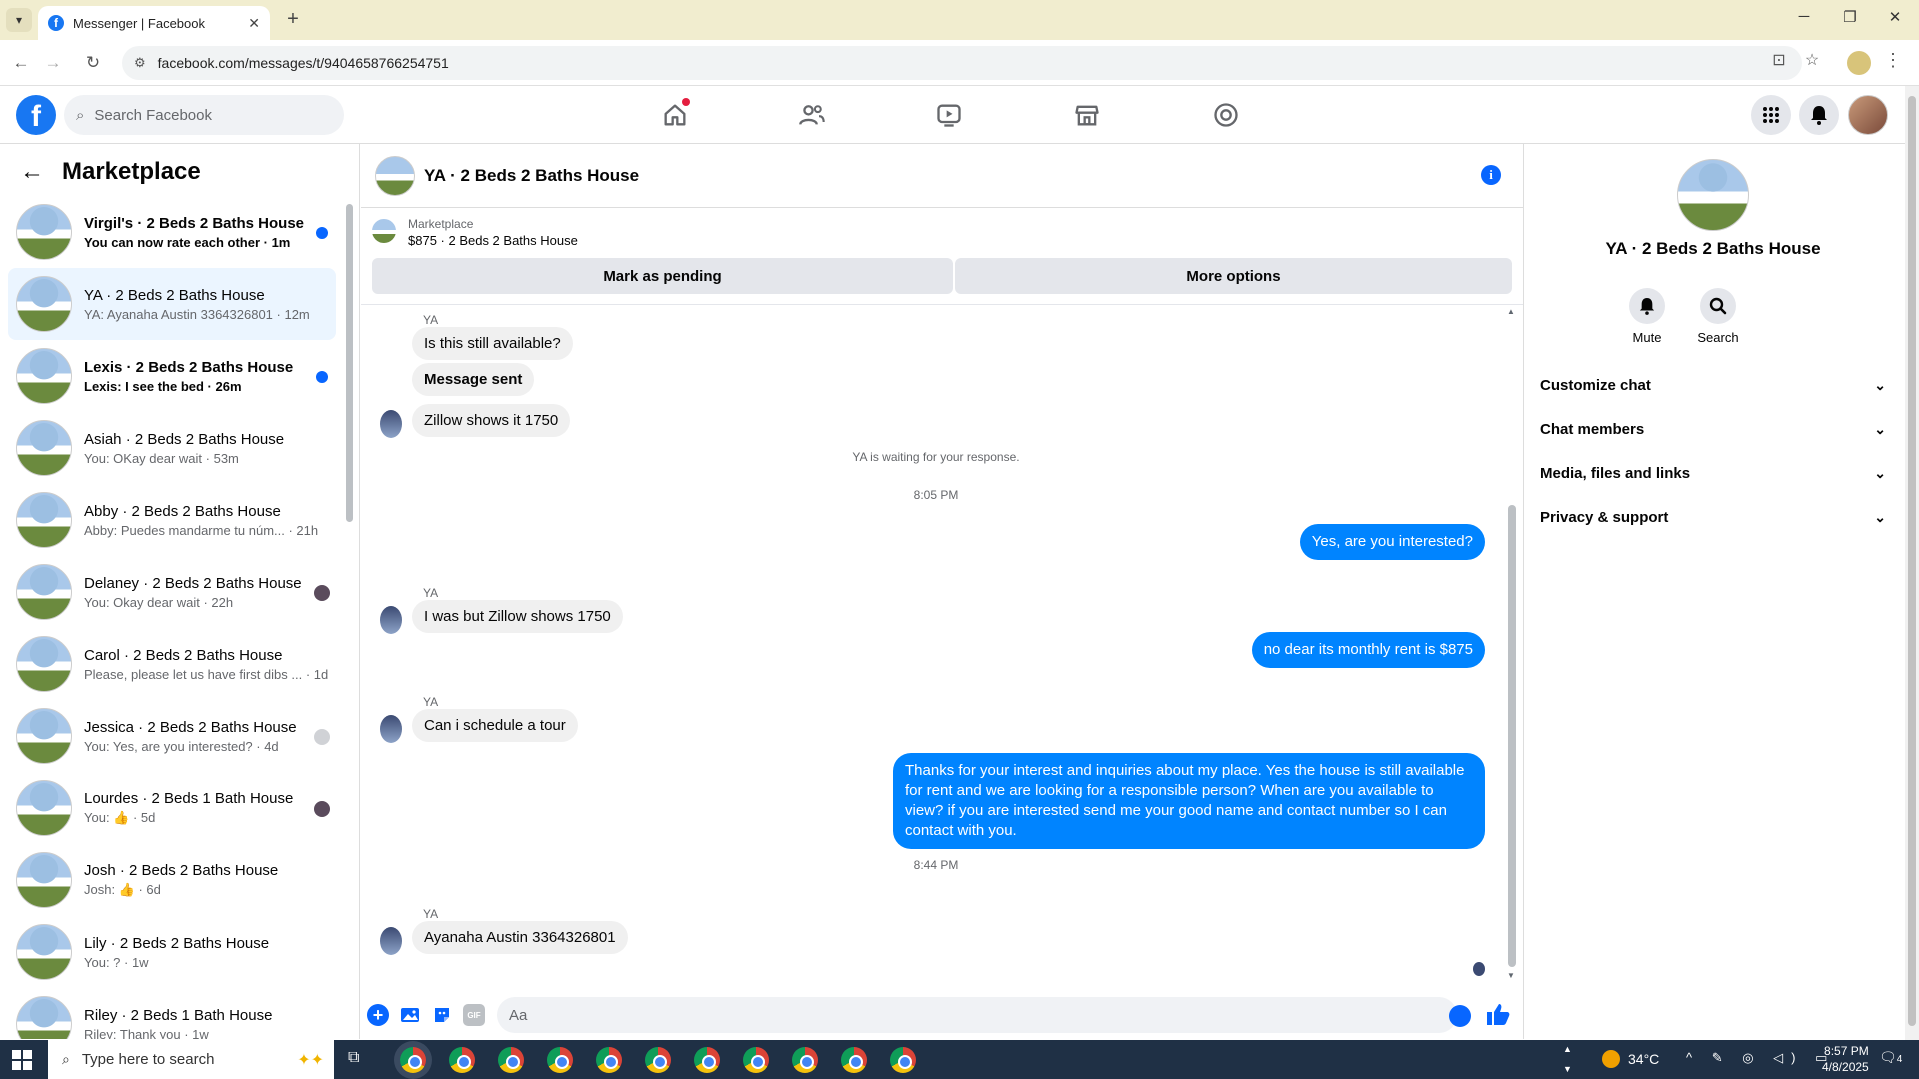  What do you see at coordinates (1087, 115) in the screenshot?
I see `nav-marketplace` at bounding box center [1087, 115].